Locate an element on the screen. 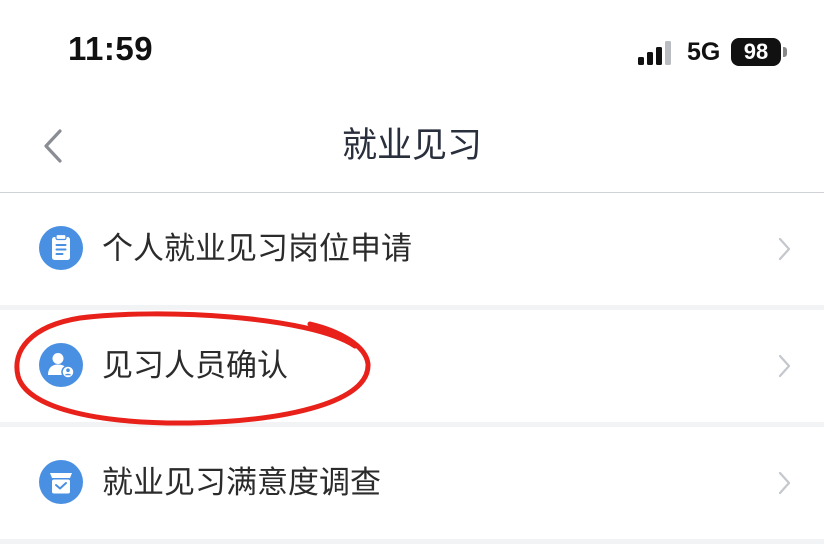  battery-icon: 98 is located at coordinates (756, 52).